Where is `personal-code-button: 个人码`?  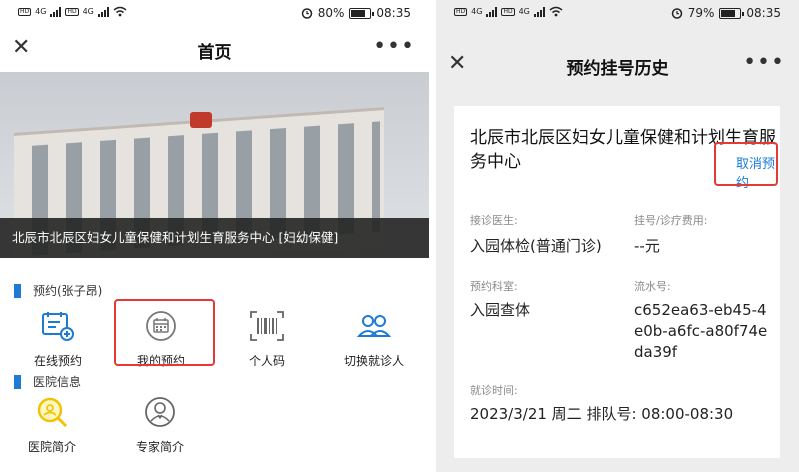 personal-code-button: 个人码 is located at coordinates (267, 339).